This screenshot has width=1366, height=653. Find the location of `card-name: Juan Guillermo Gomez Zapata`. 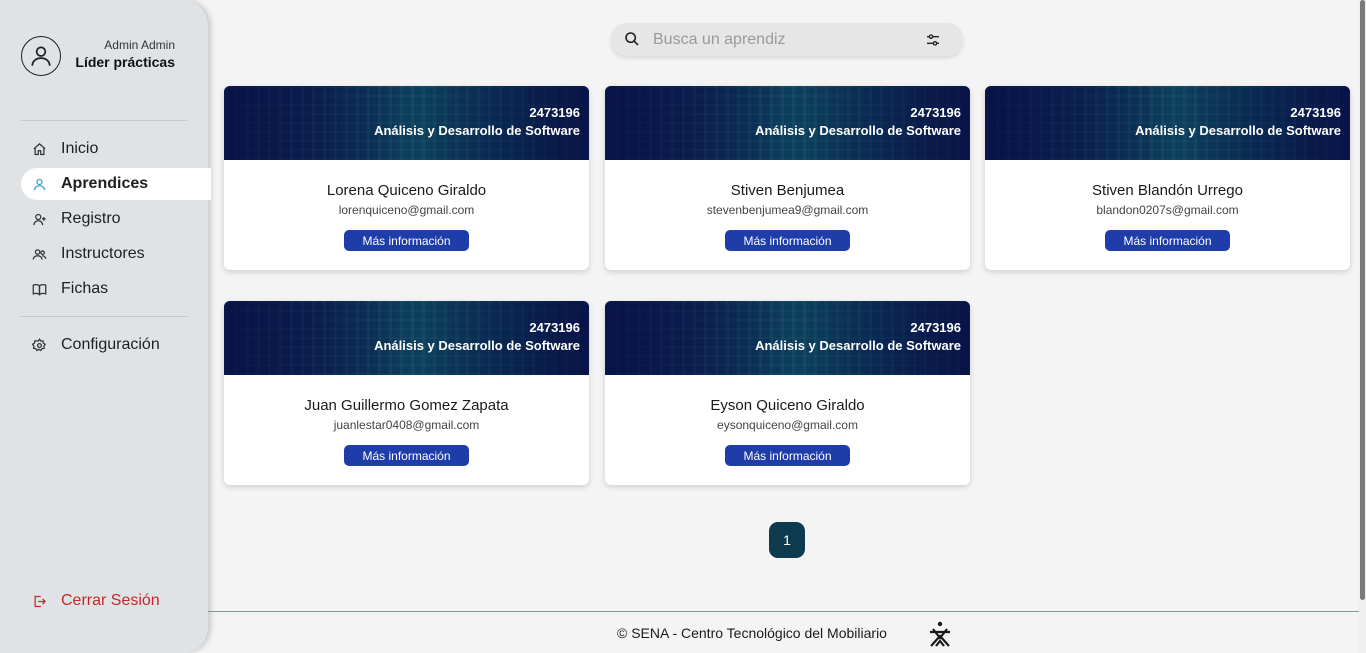

card-name: Juan Guillermo Gomez Zapata is located at coordinates (406, 405).